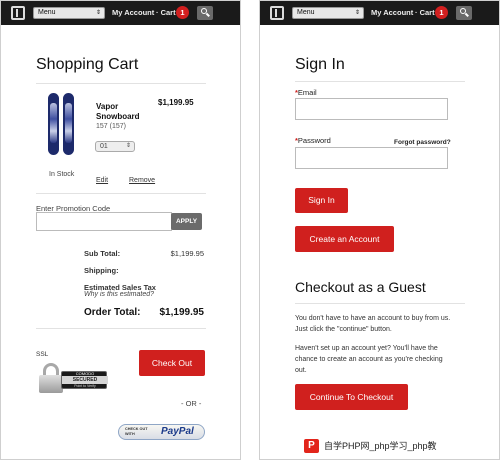  I want to click on forgot-password-link: Forgot password?, so click(422, 142).